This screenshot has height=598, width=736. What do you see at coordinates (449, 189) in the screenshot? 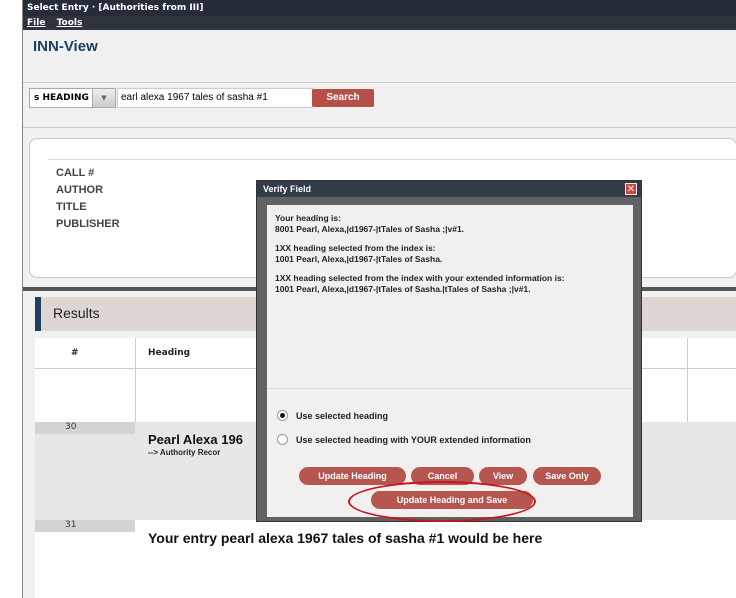
I see `dialog-title: Verify Field` at bounding box center [449, 189].